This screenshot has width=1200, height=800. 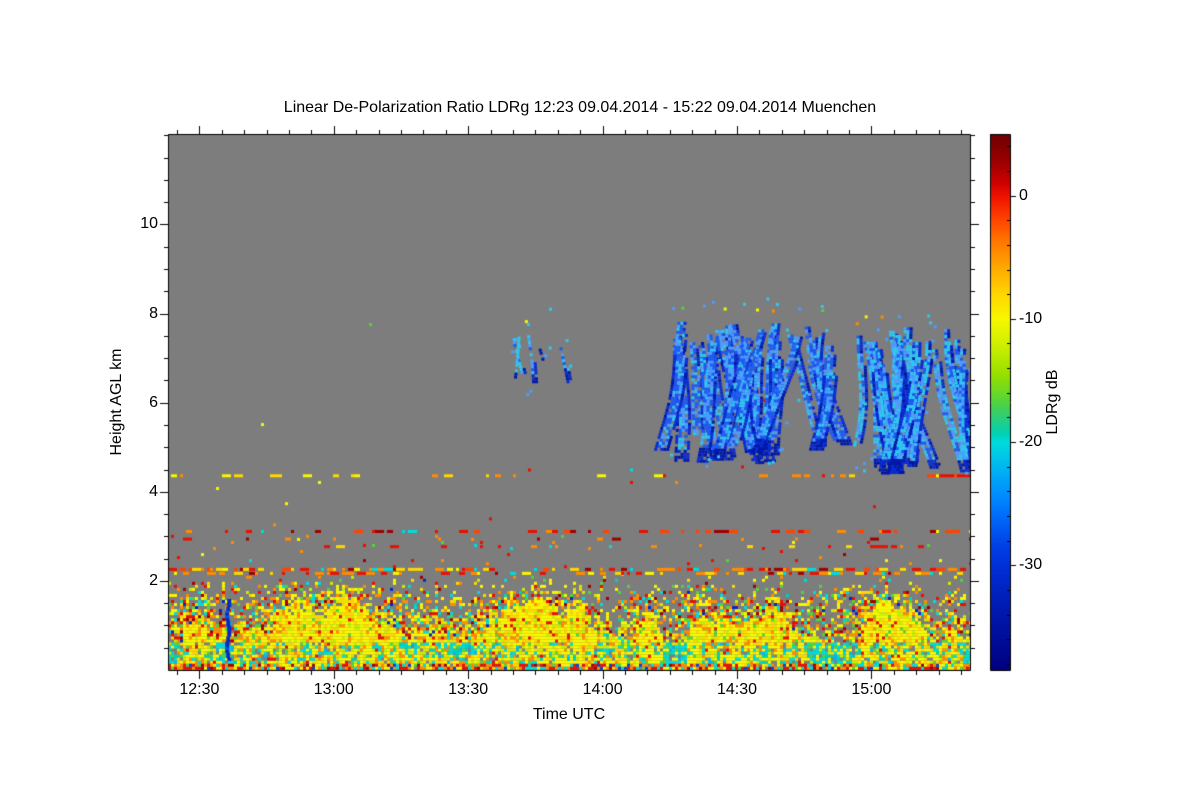 I want to click on y-tick-label: 2, so click(x=153, y=580).